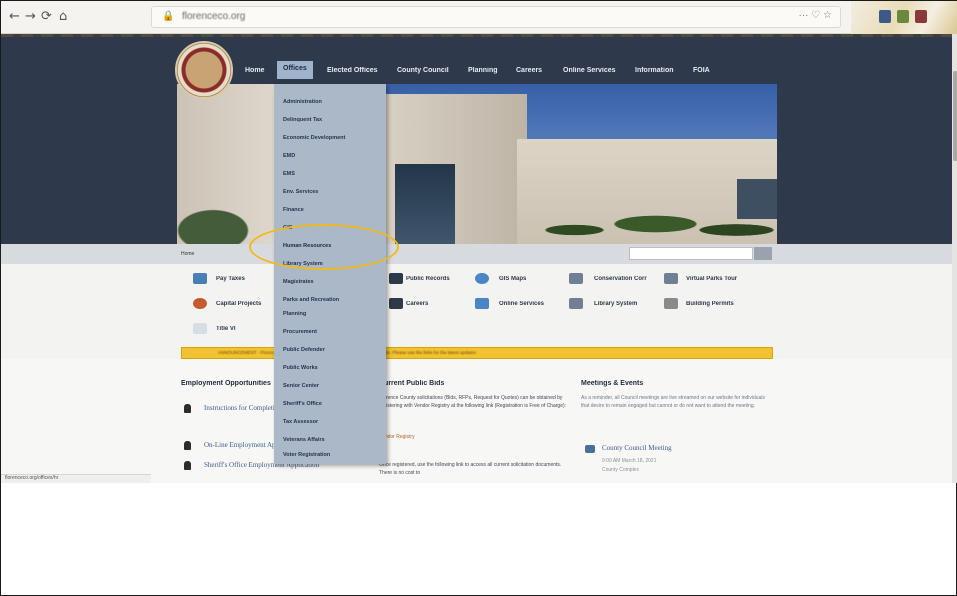 This screenshot has height=596, width=957. I want to click on nav-online-services: Online Services, so click(589, 70).